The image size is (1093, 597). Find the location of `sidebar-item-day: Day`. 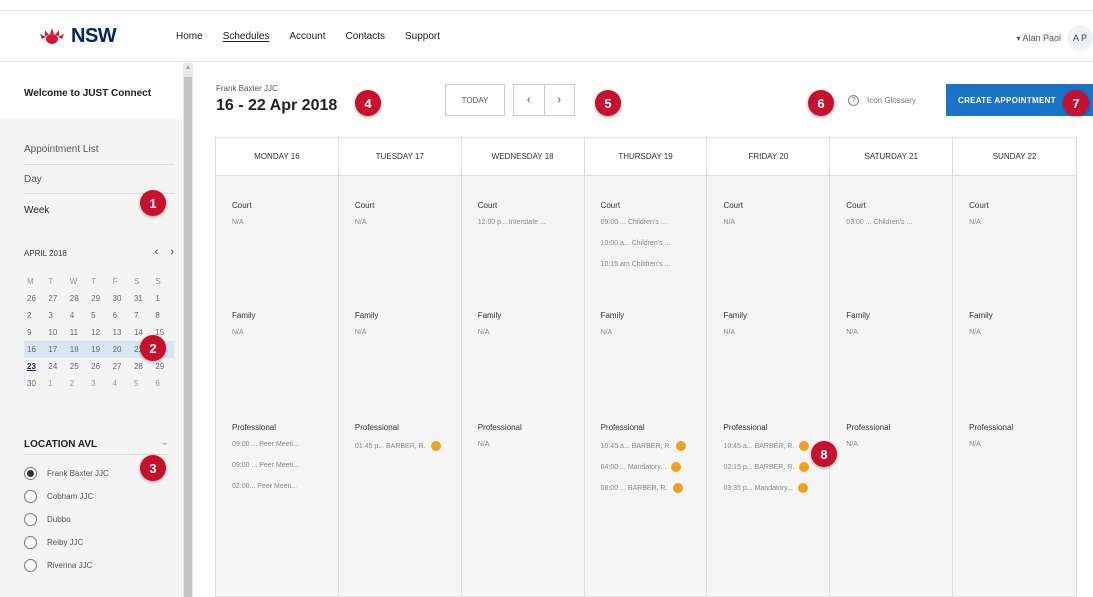

sidebar-item-day: Day is located at coordinates (33, 179).